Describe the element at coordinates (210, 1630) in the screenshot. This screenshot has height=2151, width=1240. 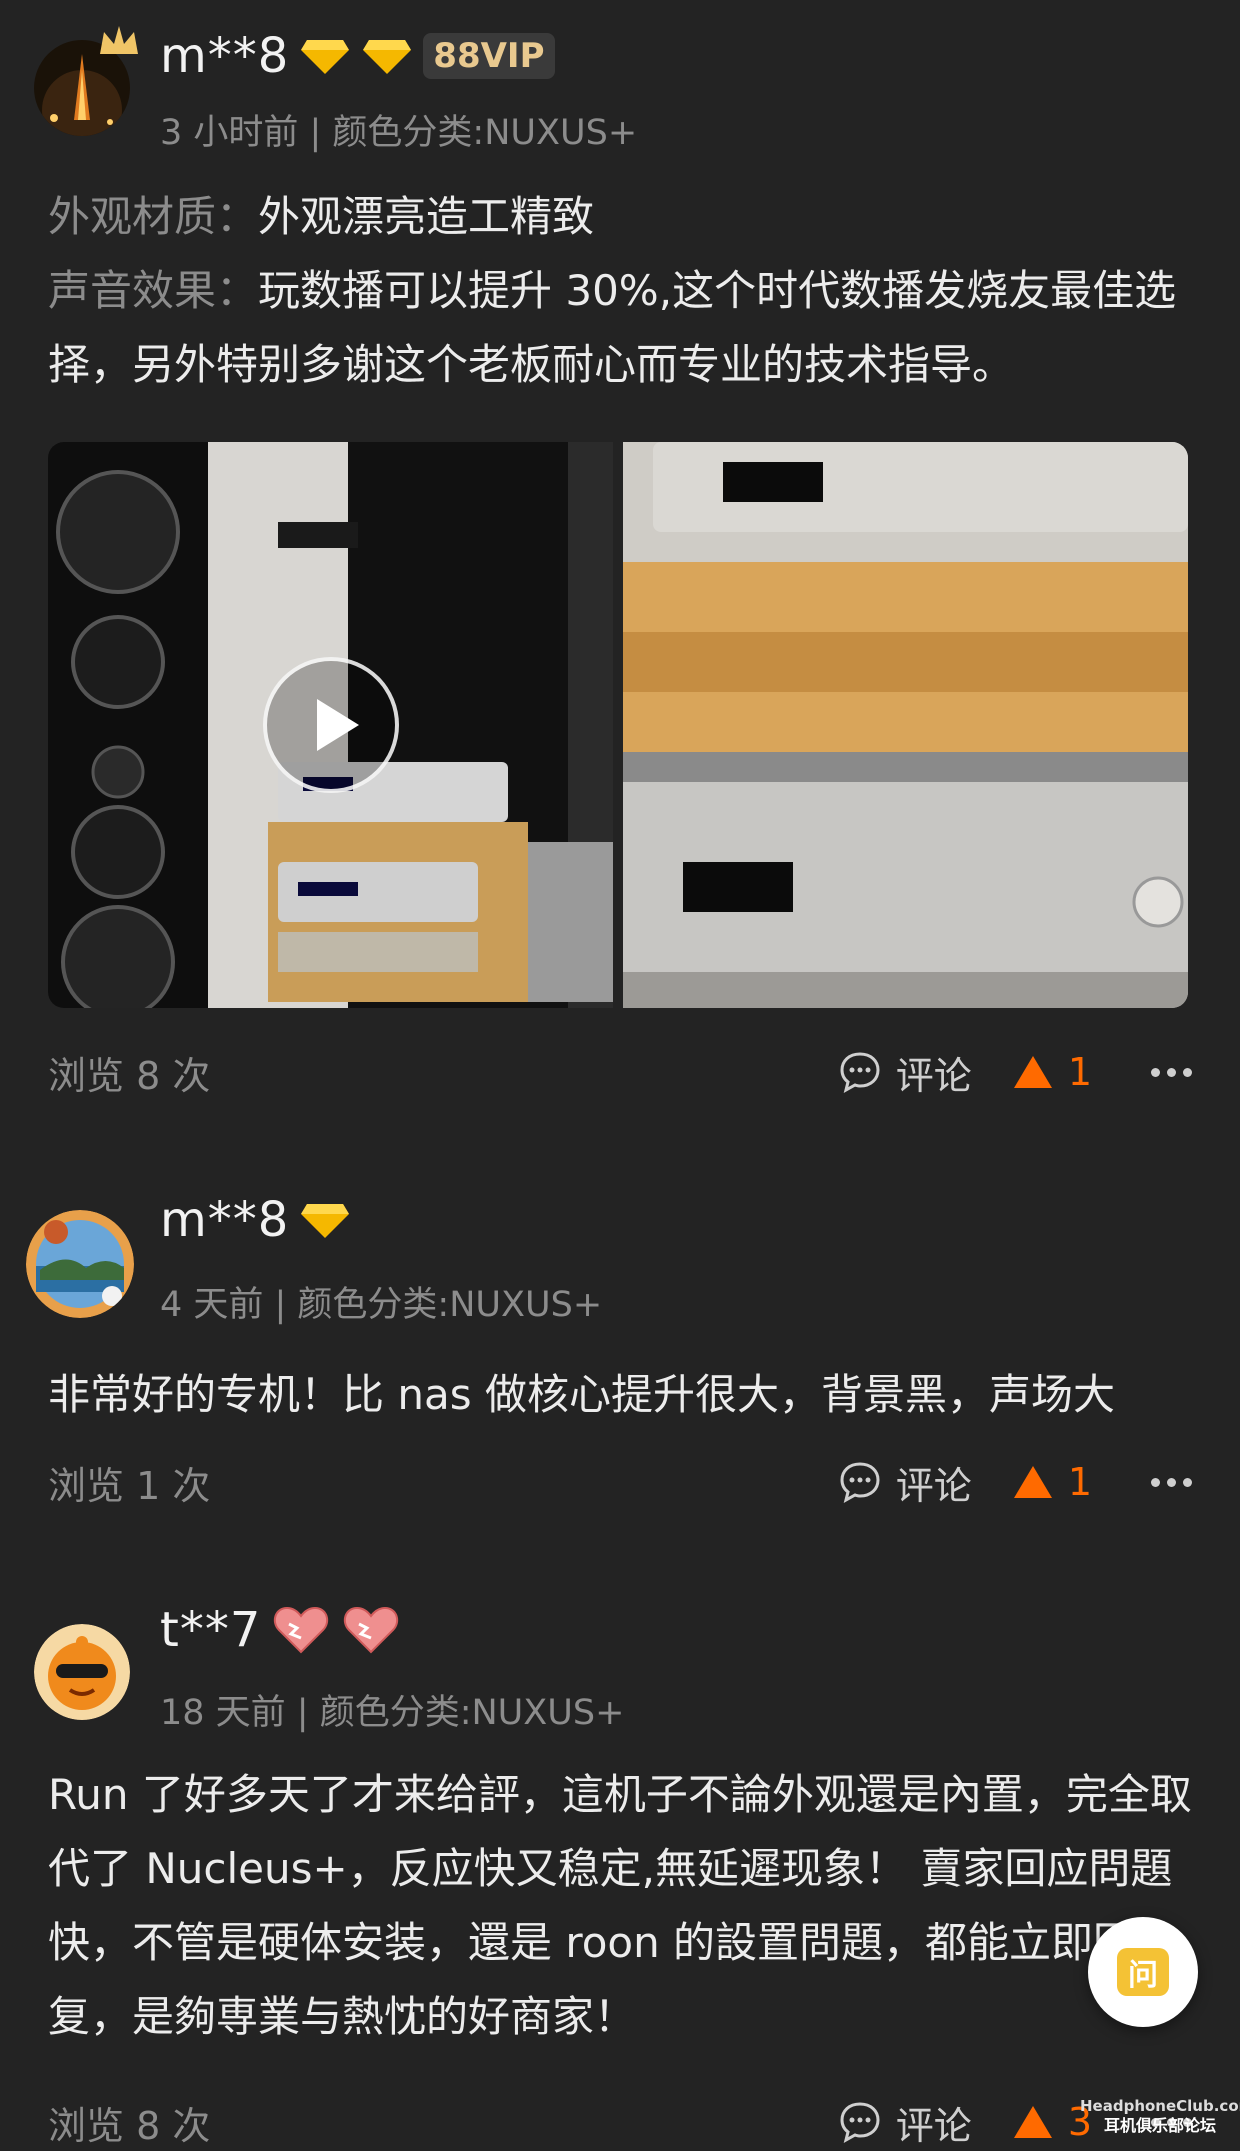
I see `username: t**7` at that location.